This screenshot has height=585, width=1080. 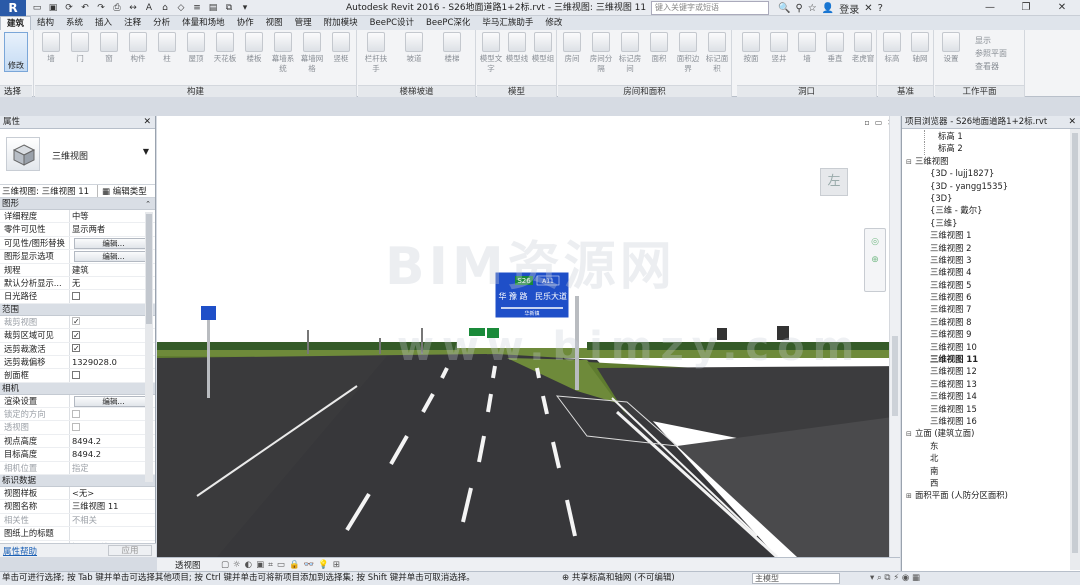 What do you see at coordinates (991, 161) in the screenshot?
I see `browser-category: ⊟ 三维视图` at bounding box center [991, 161].